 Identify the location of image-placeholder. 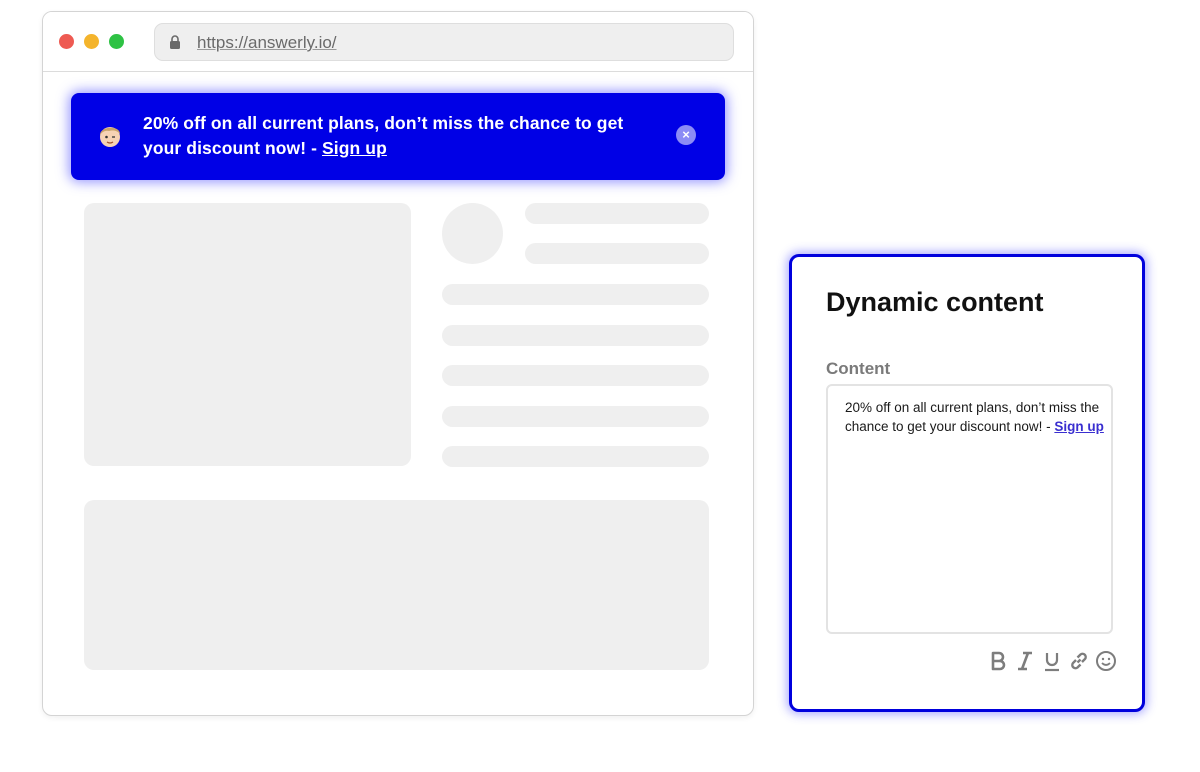
(247, 334).